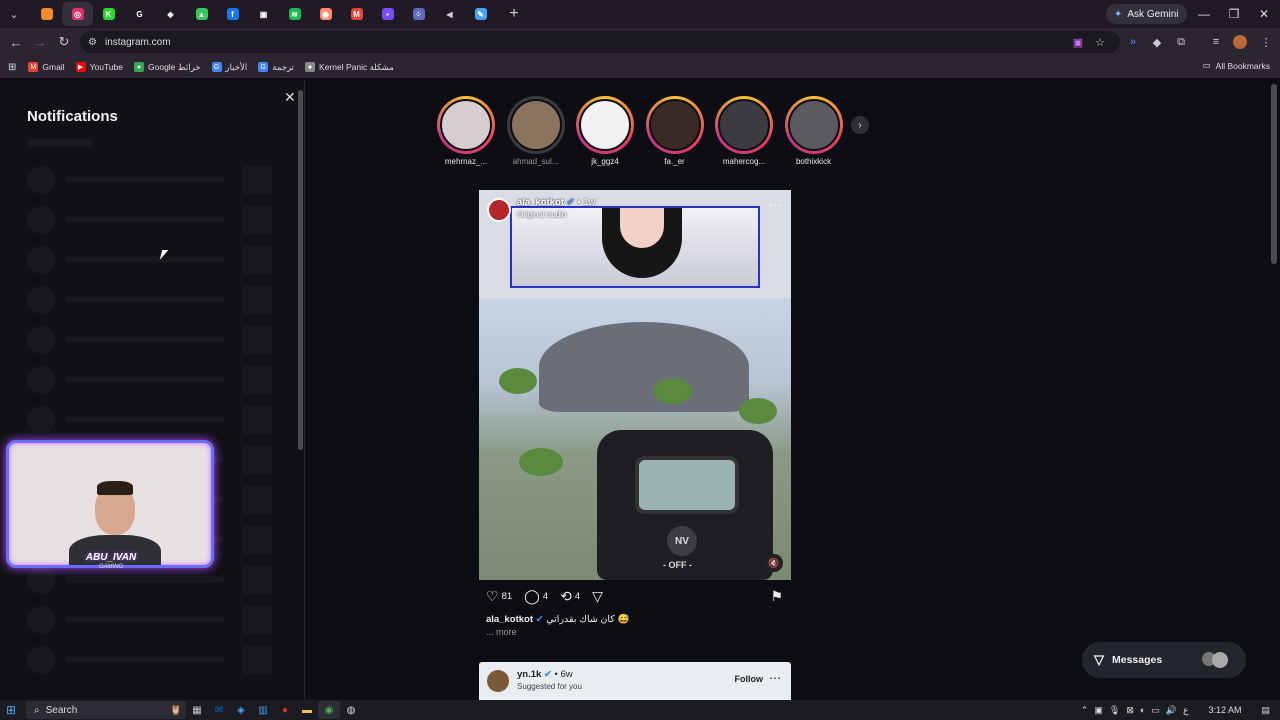  Describe the element at coordinates (860, 125) in the screenshot. I see `stories-next-button: ›` at that location.